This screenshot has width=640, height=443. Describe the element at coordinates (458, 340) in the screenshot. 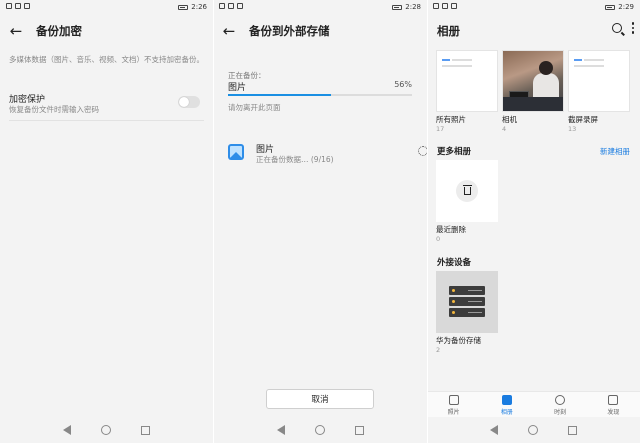

I see `device-name: 华为备份存储` at that location.